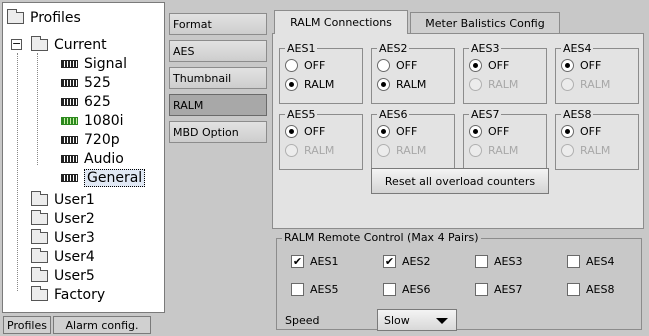 Image resolution: width=649 pixels, height=336 pixels. What do you see at coordinates (68, 294) in the screenshot?
I see `tree-item-factory: Factory` at bounding box center [68, 294].